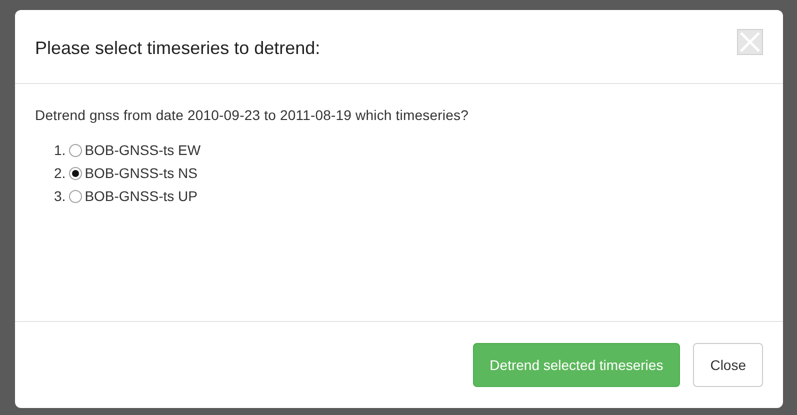  Describe the element at coordinates (750, 41) in the screenshot. I see `close-icon` at that location.